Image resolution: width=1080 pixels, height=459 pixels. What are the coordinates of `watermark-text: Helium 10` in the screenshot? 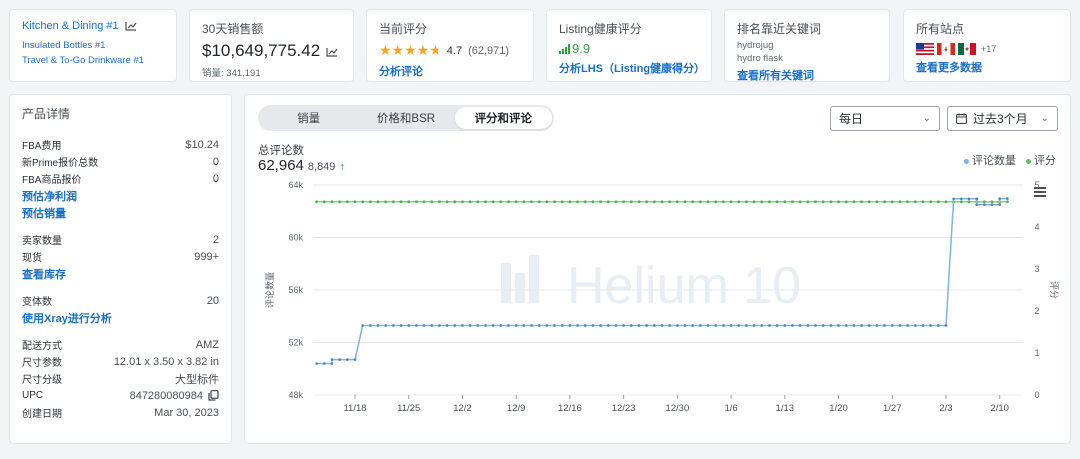 It's located at (684, 286).